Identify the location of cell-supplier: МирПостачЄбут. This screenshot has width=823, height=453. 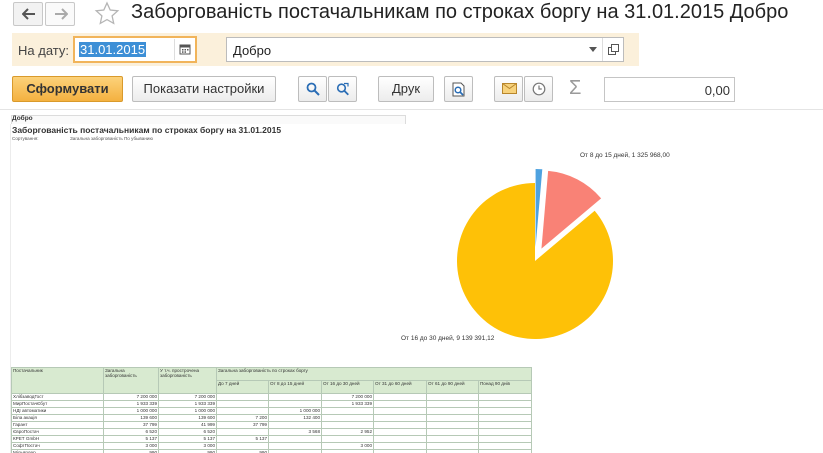
(57, 404).